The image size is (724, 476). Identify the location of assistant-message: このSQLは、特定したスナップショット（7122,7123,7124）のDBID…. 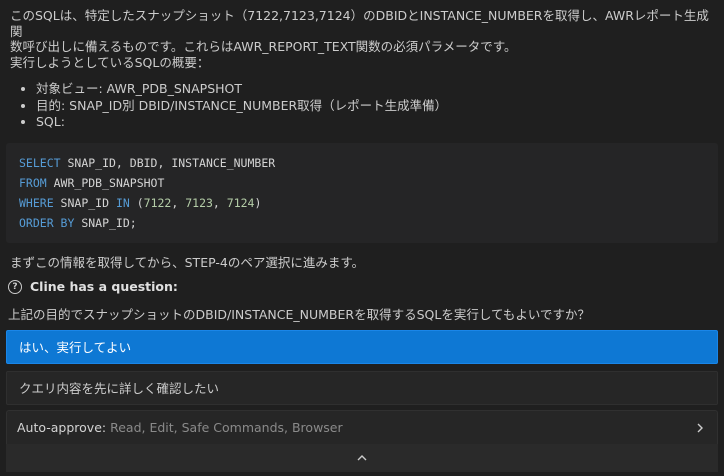
(362, 35).